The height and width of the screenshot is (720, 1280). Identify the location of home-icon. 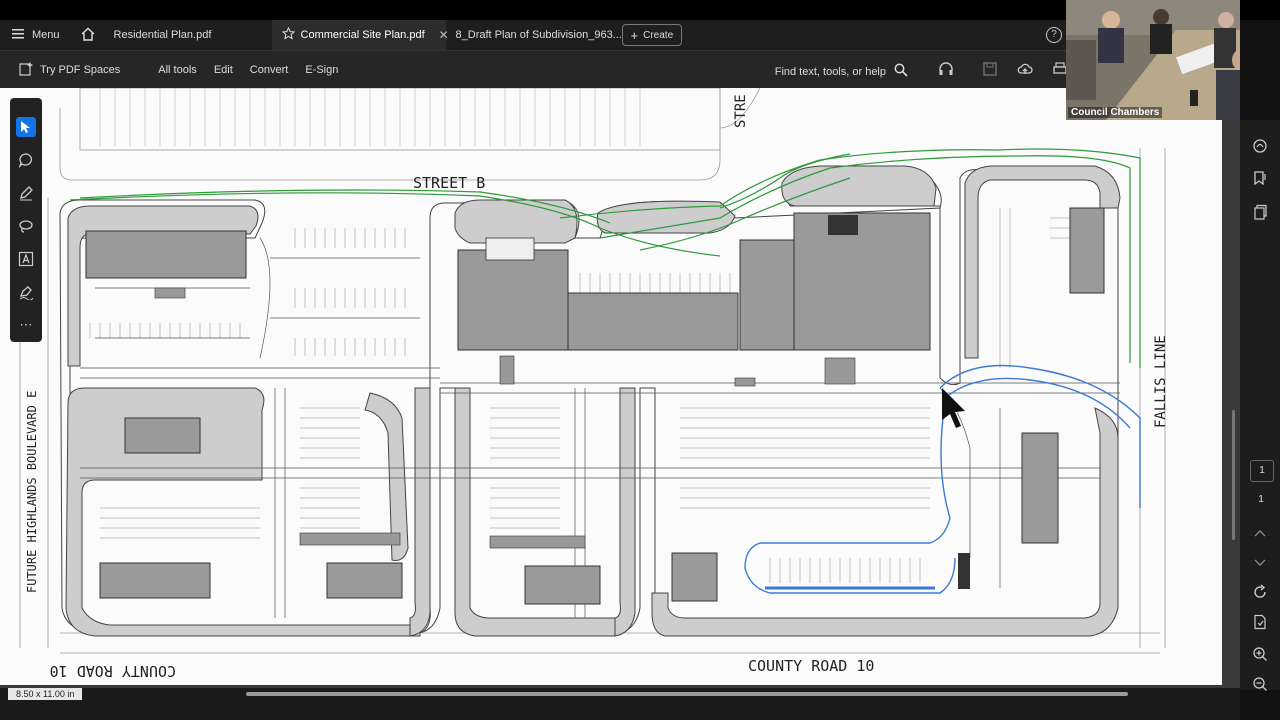
(88, 35).